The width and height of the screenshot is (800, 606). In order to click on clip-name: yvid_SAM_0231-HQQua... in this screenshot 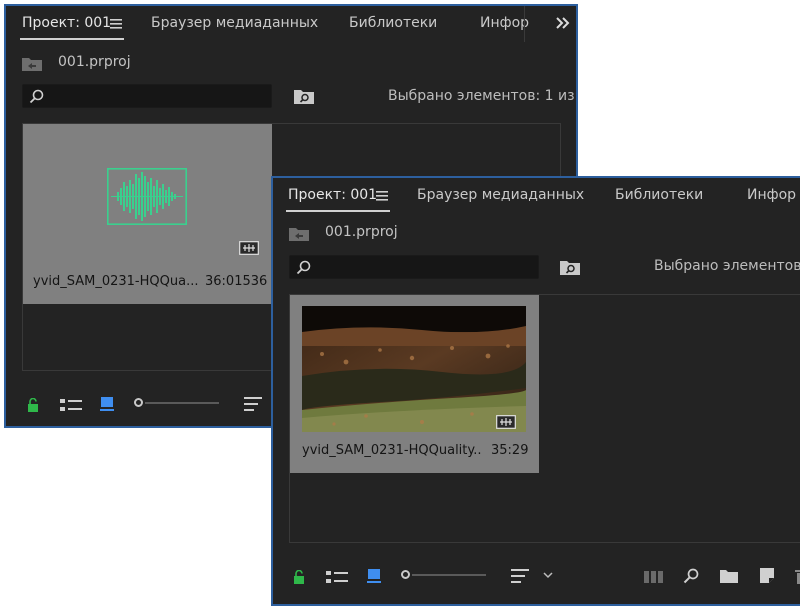, I will do `click(115, 281)`.